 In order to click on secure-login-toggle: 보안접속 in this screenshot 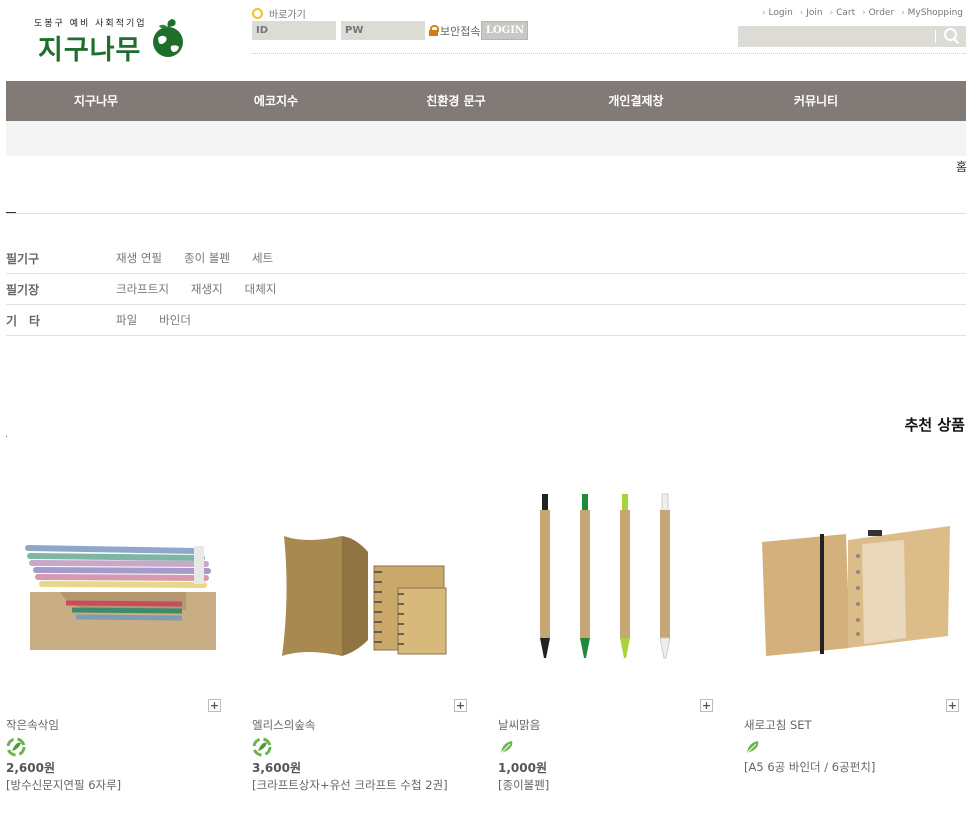, I will do `click(454, 31)`.